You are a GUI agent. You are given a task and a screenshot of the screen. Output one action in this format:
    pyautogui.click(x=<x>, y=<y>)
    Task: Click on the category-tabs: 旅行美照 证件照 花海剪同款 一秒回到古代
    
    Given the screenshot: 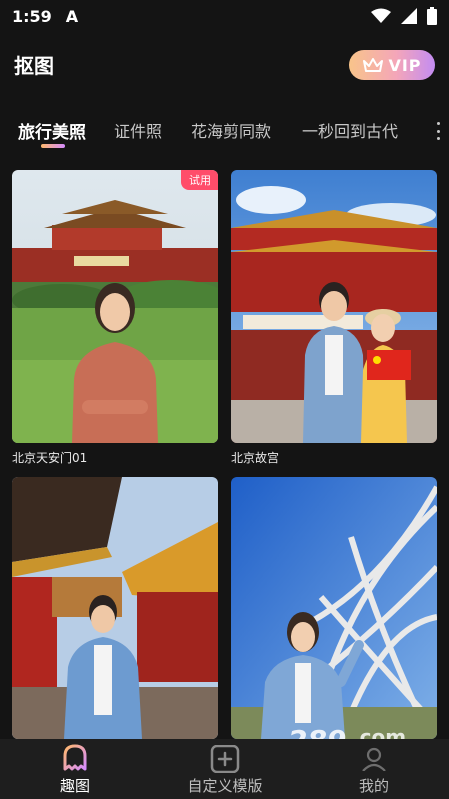 What is the action you would take?
    pyautogui.click(x=224, y=132)
    